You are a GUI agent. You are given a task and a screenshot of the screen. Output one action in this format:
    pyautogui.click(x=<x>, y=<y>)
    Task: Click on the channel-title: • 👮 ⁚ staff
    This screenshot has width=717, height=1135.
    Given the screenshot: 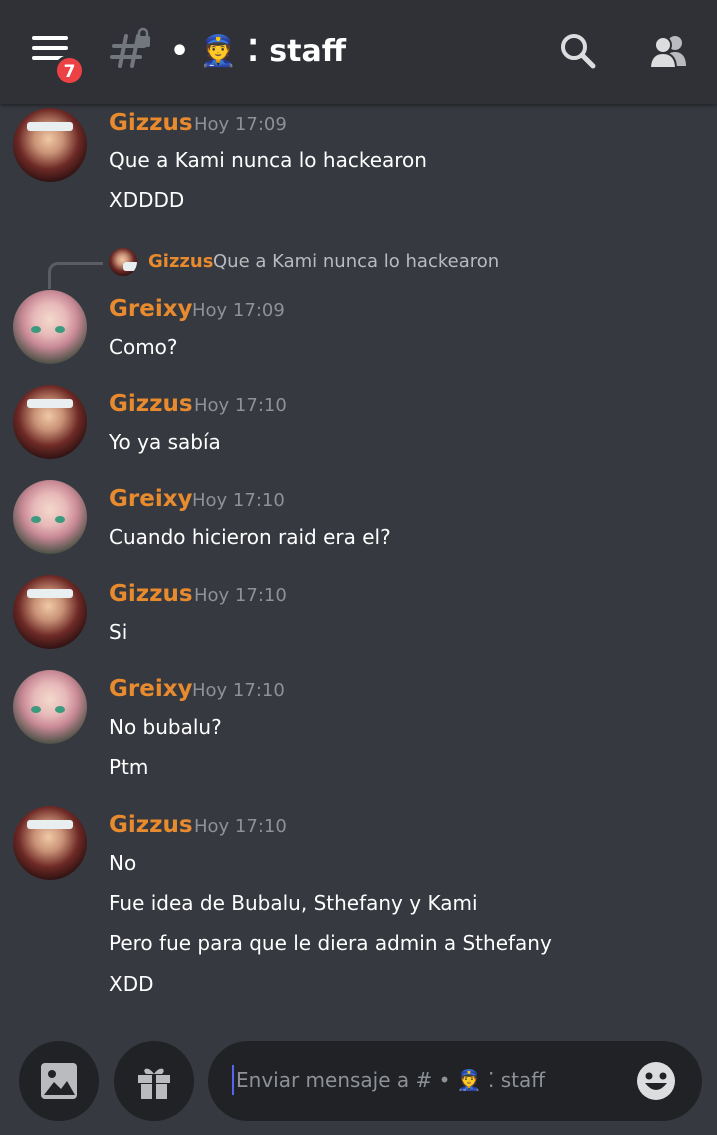 What is the action you would take?
    pyautogui.click(x=258, y=51)
    